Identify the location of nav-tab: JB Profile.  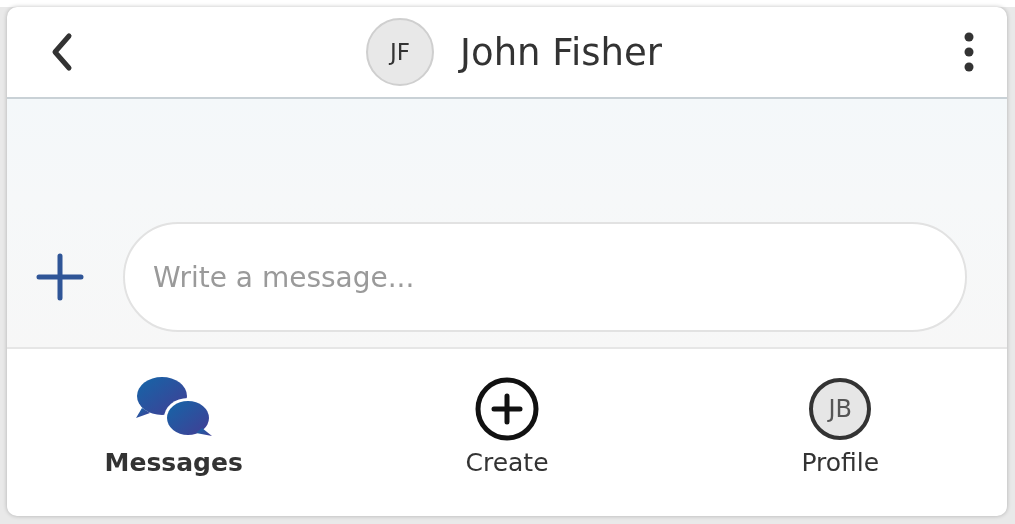
(840, 432).